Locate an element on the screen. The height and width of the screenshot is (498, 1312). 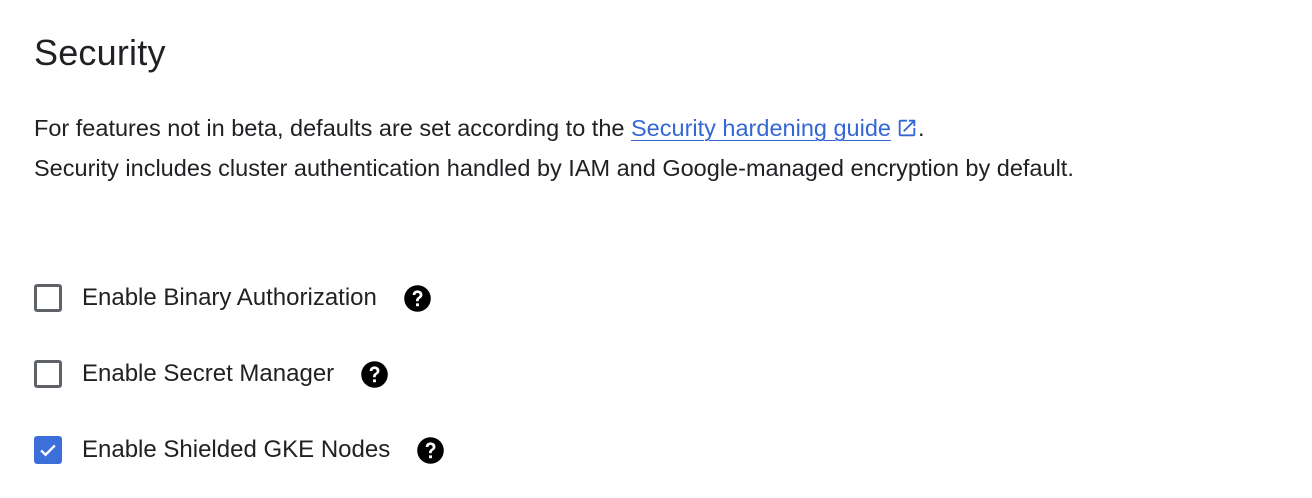
checkmark-icon is located at coordinates (48, 450).